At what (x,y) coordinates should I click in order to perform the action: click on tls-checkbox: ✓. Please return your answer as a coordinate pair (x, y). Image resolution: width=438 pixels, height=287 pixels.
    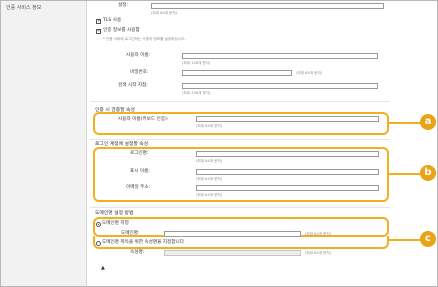
    Looking at the image, I should click on (98, 21).